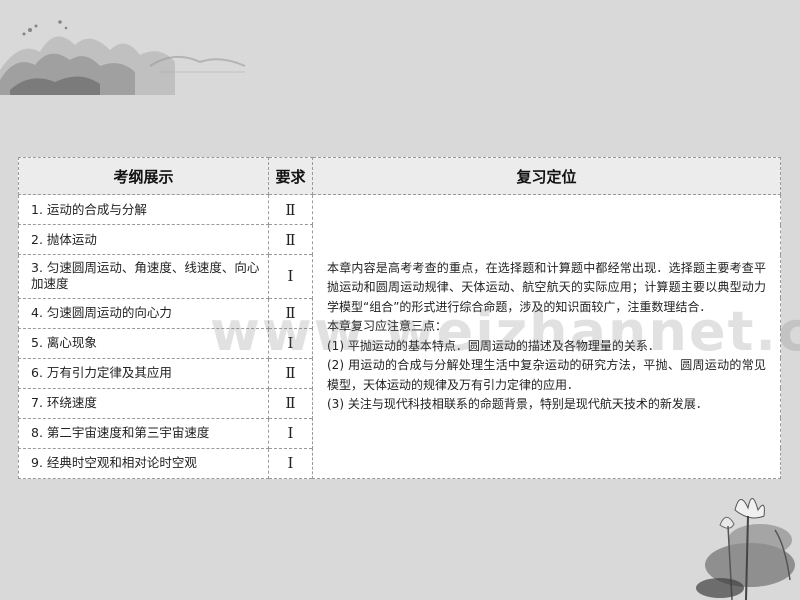 The width and height of the screenshot is (800, 600). What do you see at coordinates (143, 276) in the screenshot?
I see `topic-cell: 3. 匀速圆周运动、角速度、线速度、向心加速度` at bounding box center [143, 276].